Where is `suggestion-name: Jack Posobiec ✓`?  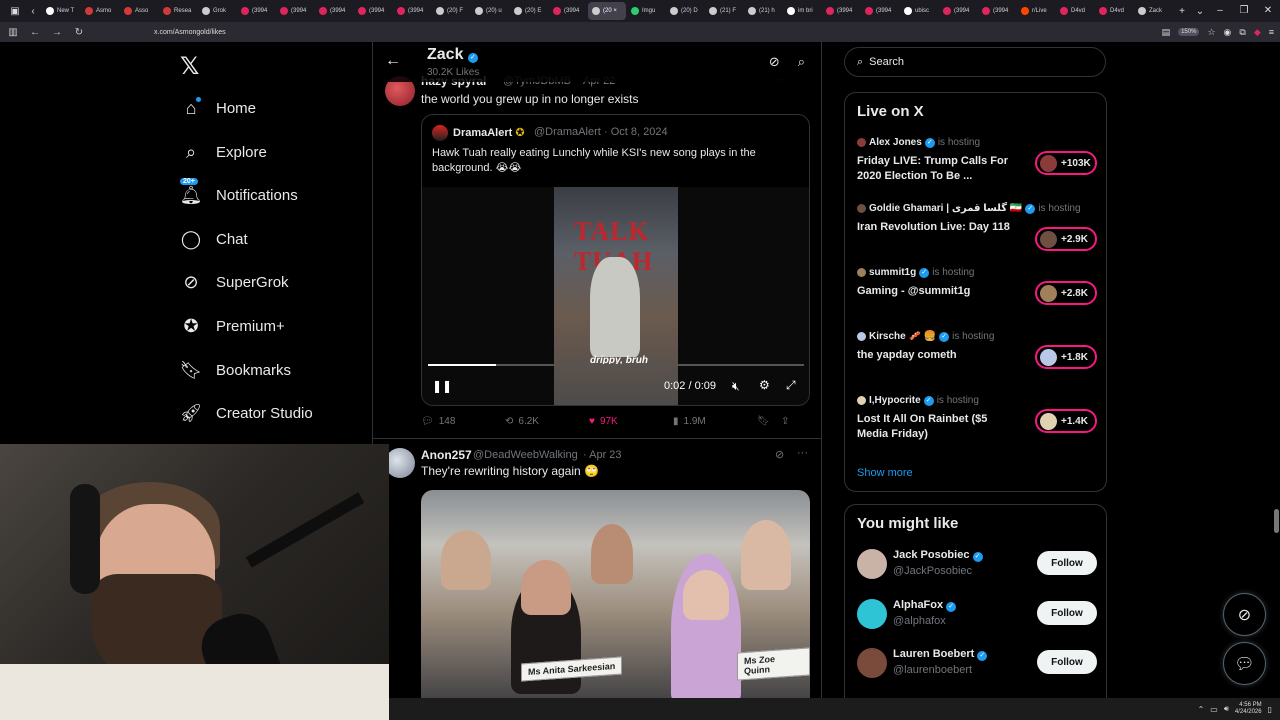
suggestion-name: Jack Posobiec ✓ is located at coordinates (938, 555).